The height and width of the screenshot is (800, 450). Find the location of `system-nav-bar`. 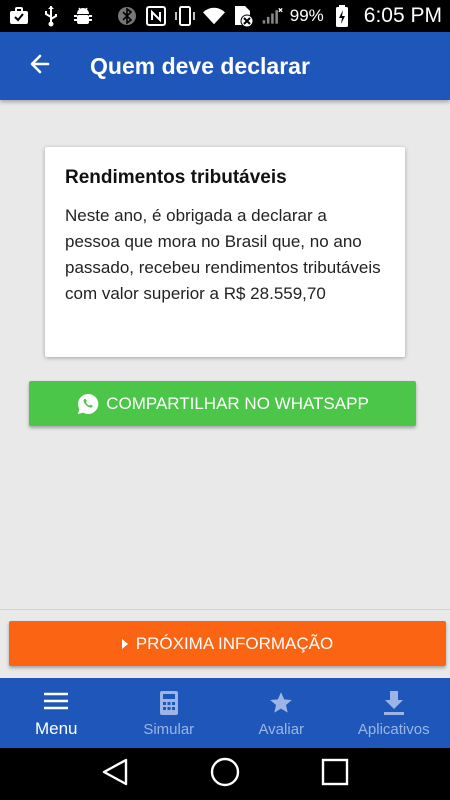

system-nav-bar is located at coordinates (225, 774).